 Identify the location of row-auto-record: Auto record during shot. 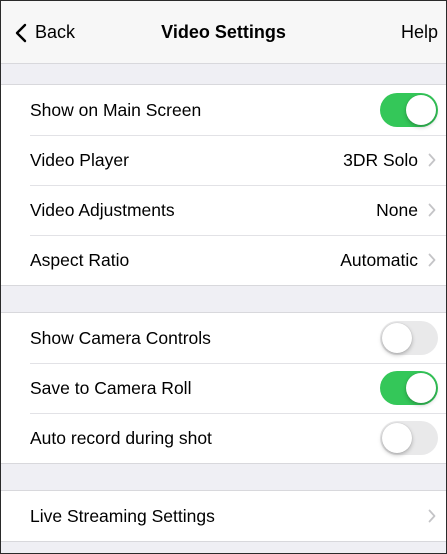
(223, 438).